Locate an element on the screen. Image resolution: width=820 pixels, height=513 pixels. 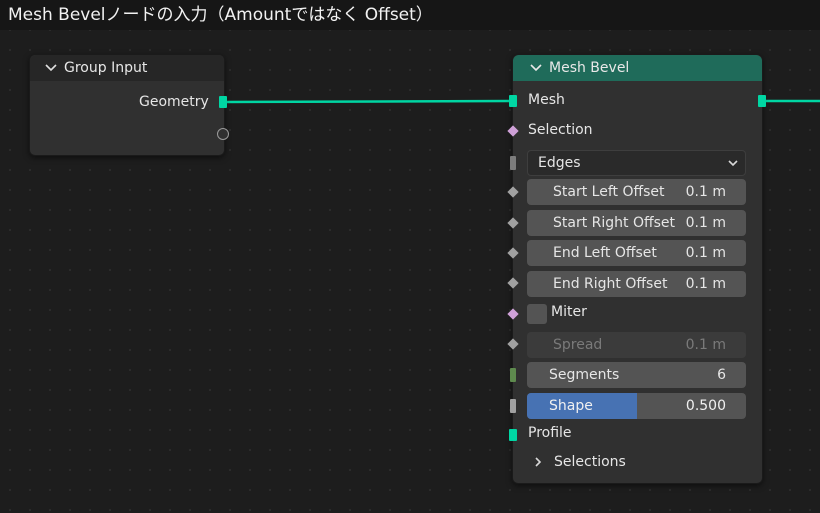
start-right-offset-field: Start Right Offset 0.1 m is located at coordinates (636, 223).